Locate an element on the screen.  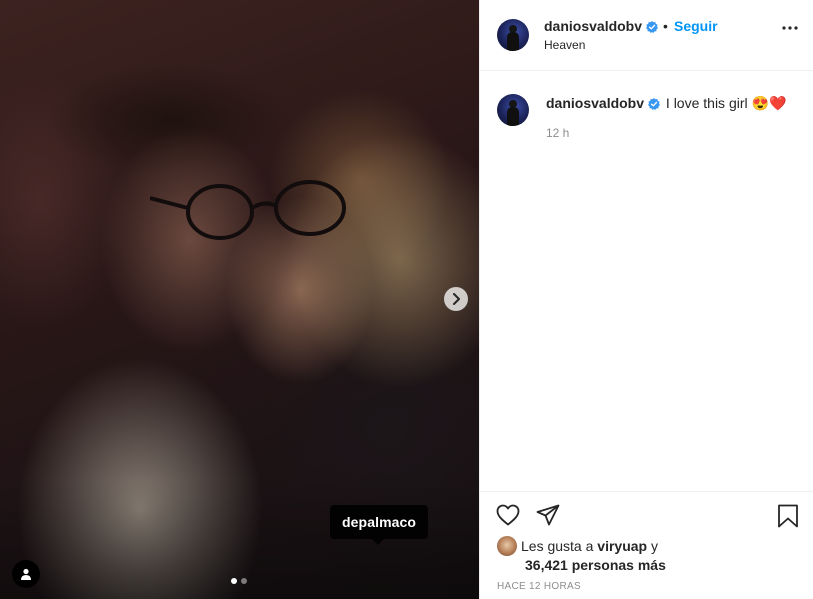
caption-username: daniosvaldobv is located at coordinates (595, 103).